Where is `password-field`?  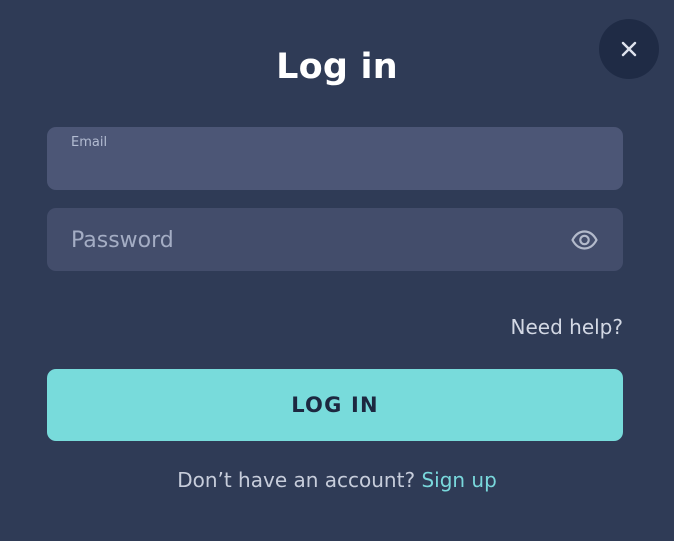
password-field is located at coordinates (335, 239).